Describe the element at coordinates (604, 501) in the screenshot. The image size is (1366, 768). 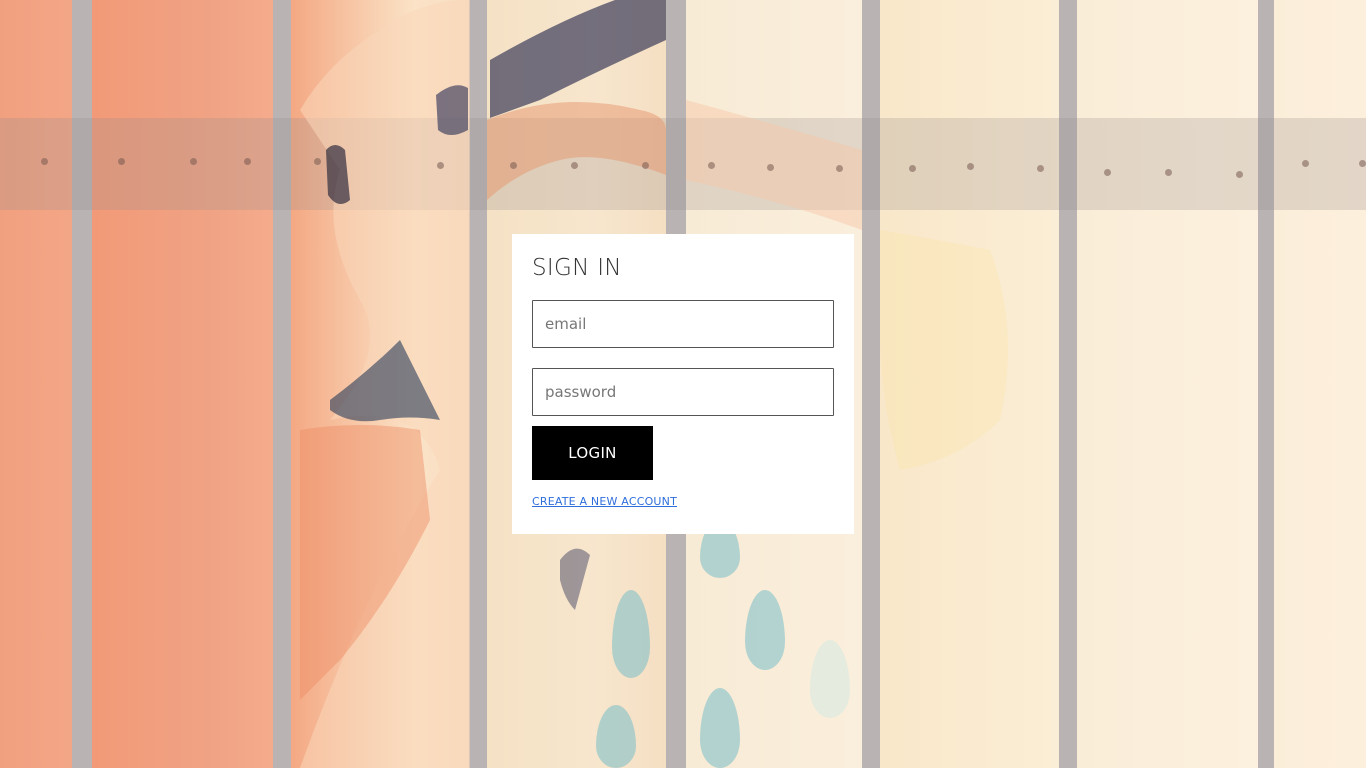
I see `create-account-link: CREATE A NEW ACCOUNT` at that location.